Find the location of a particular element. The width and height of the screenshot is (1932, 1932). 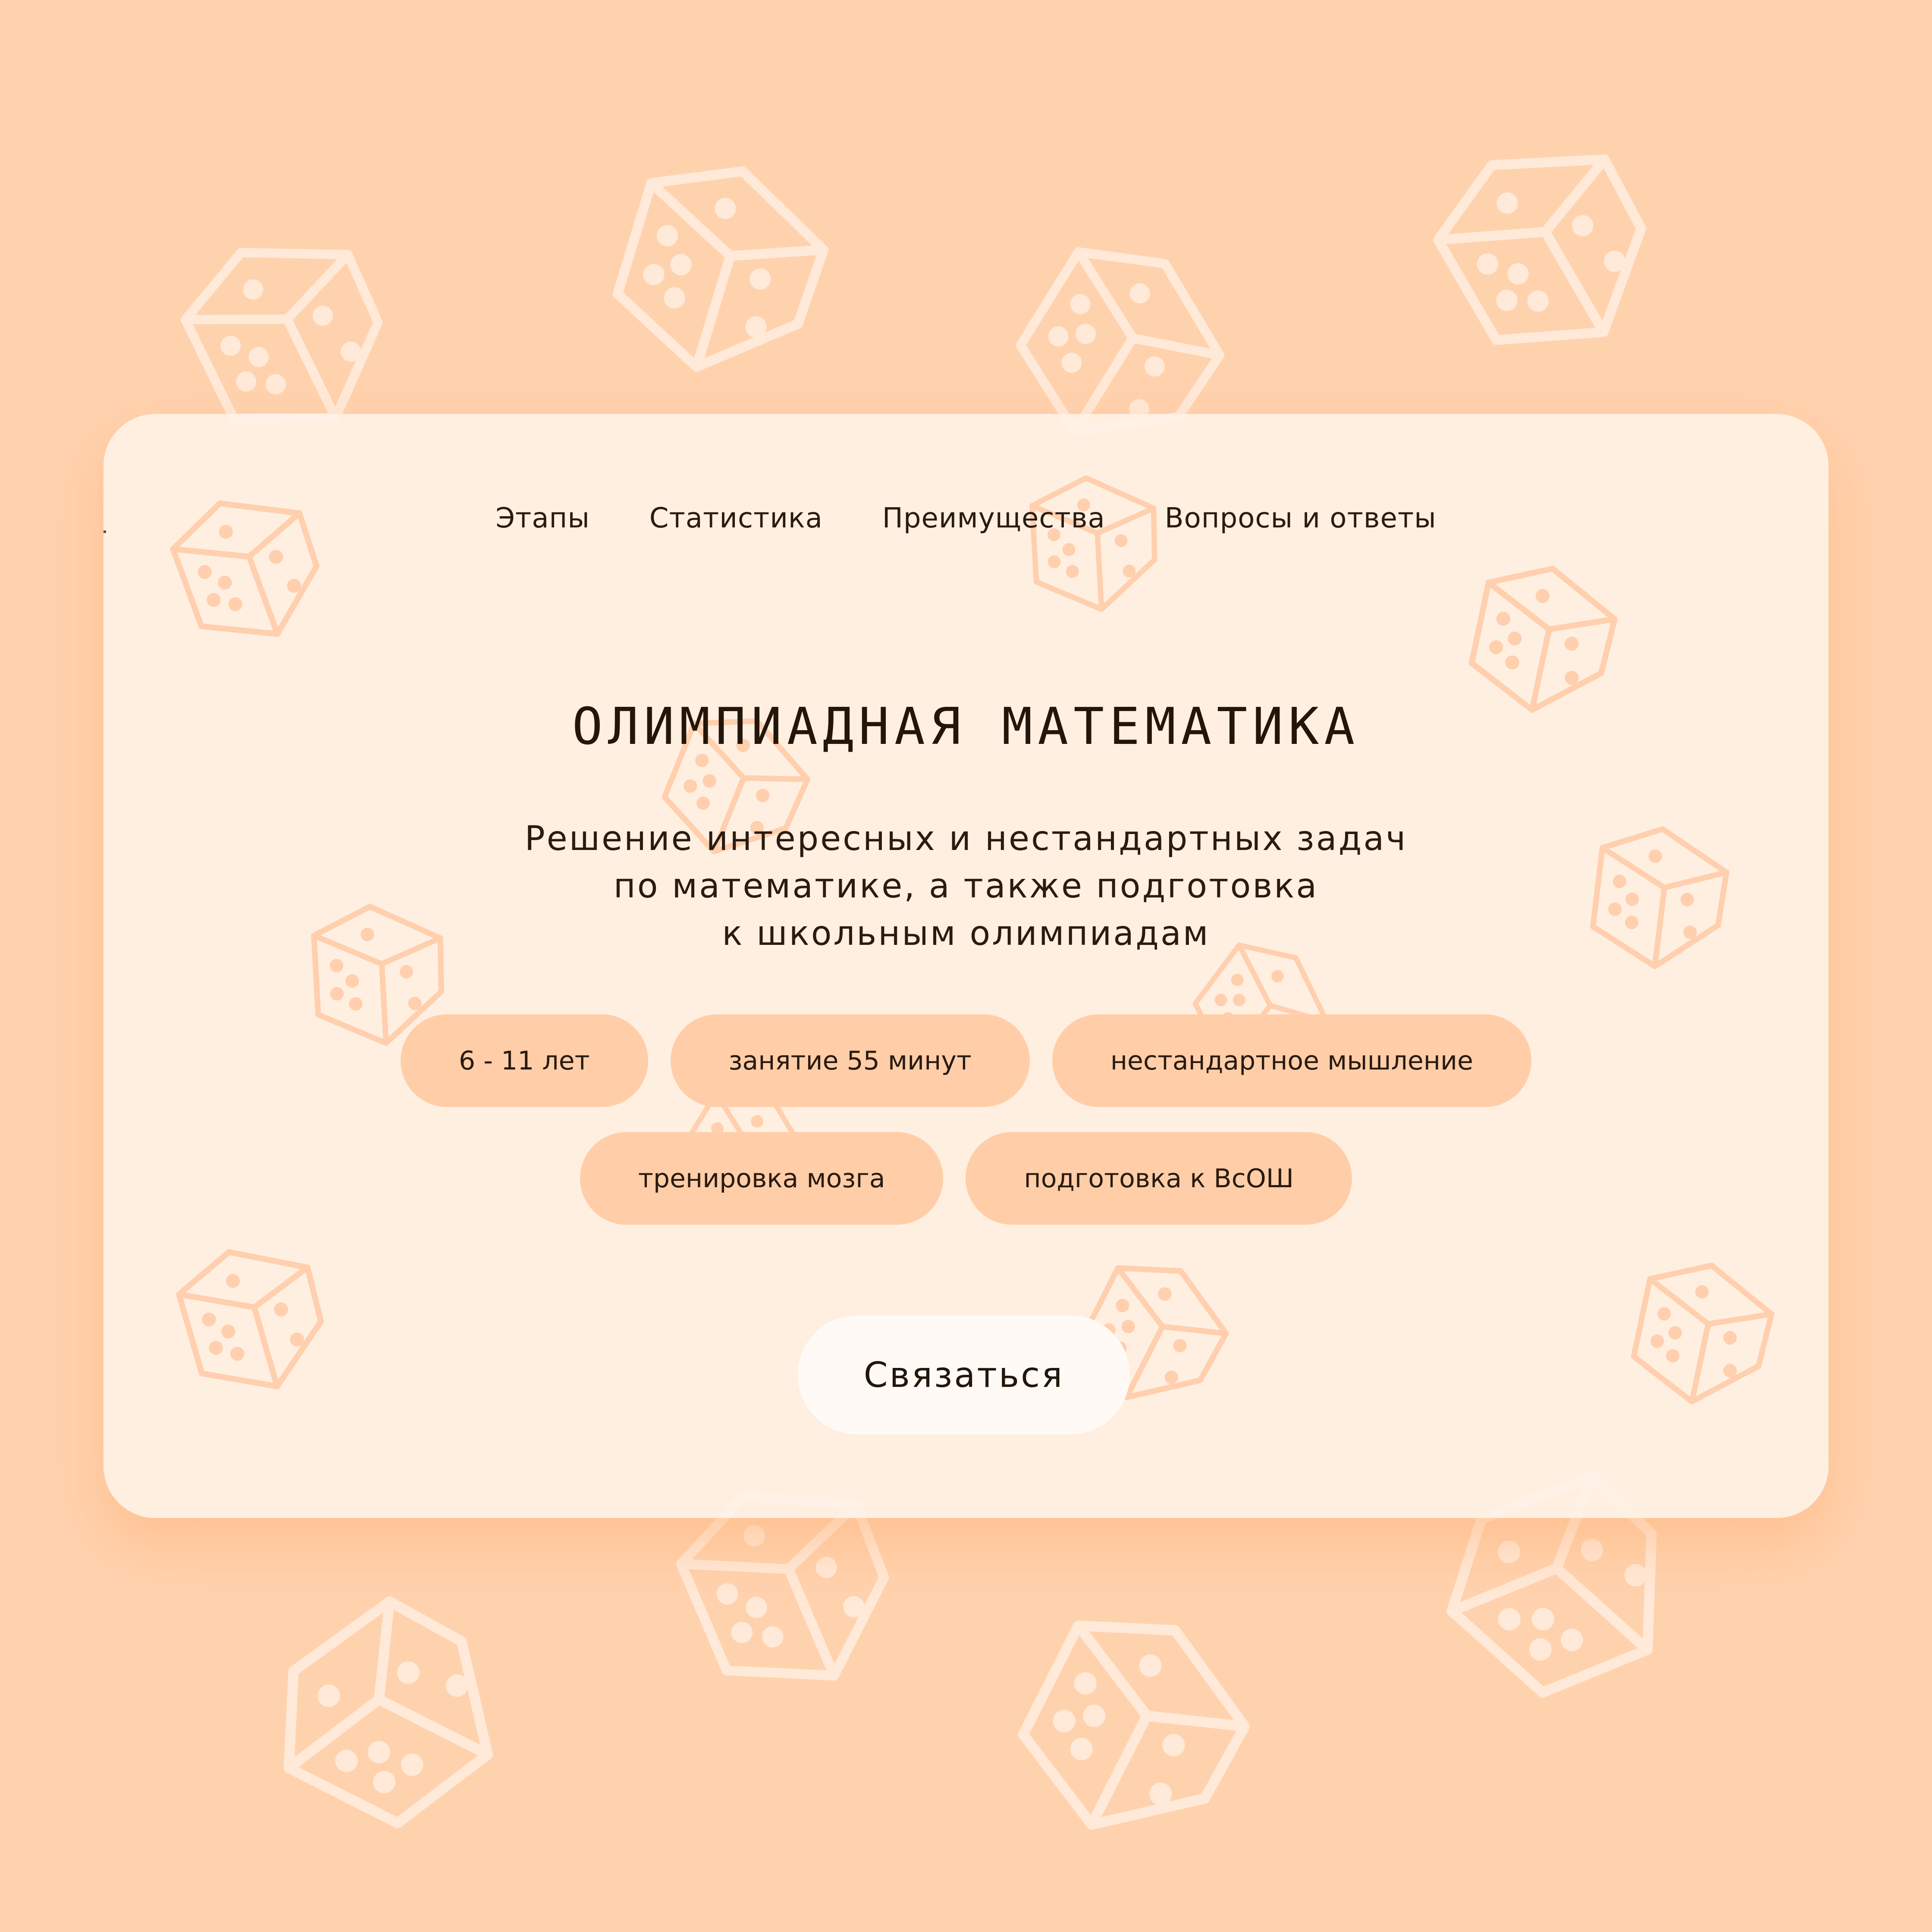

tag-thinking: нестандартное мышление is located at coordinates (1292, 1061).